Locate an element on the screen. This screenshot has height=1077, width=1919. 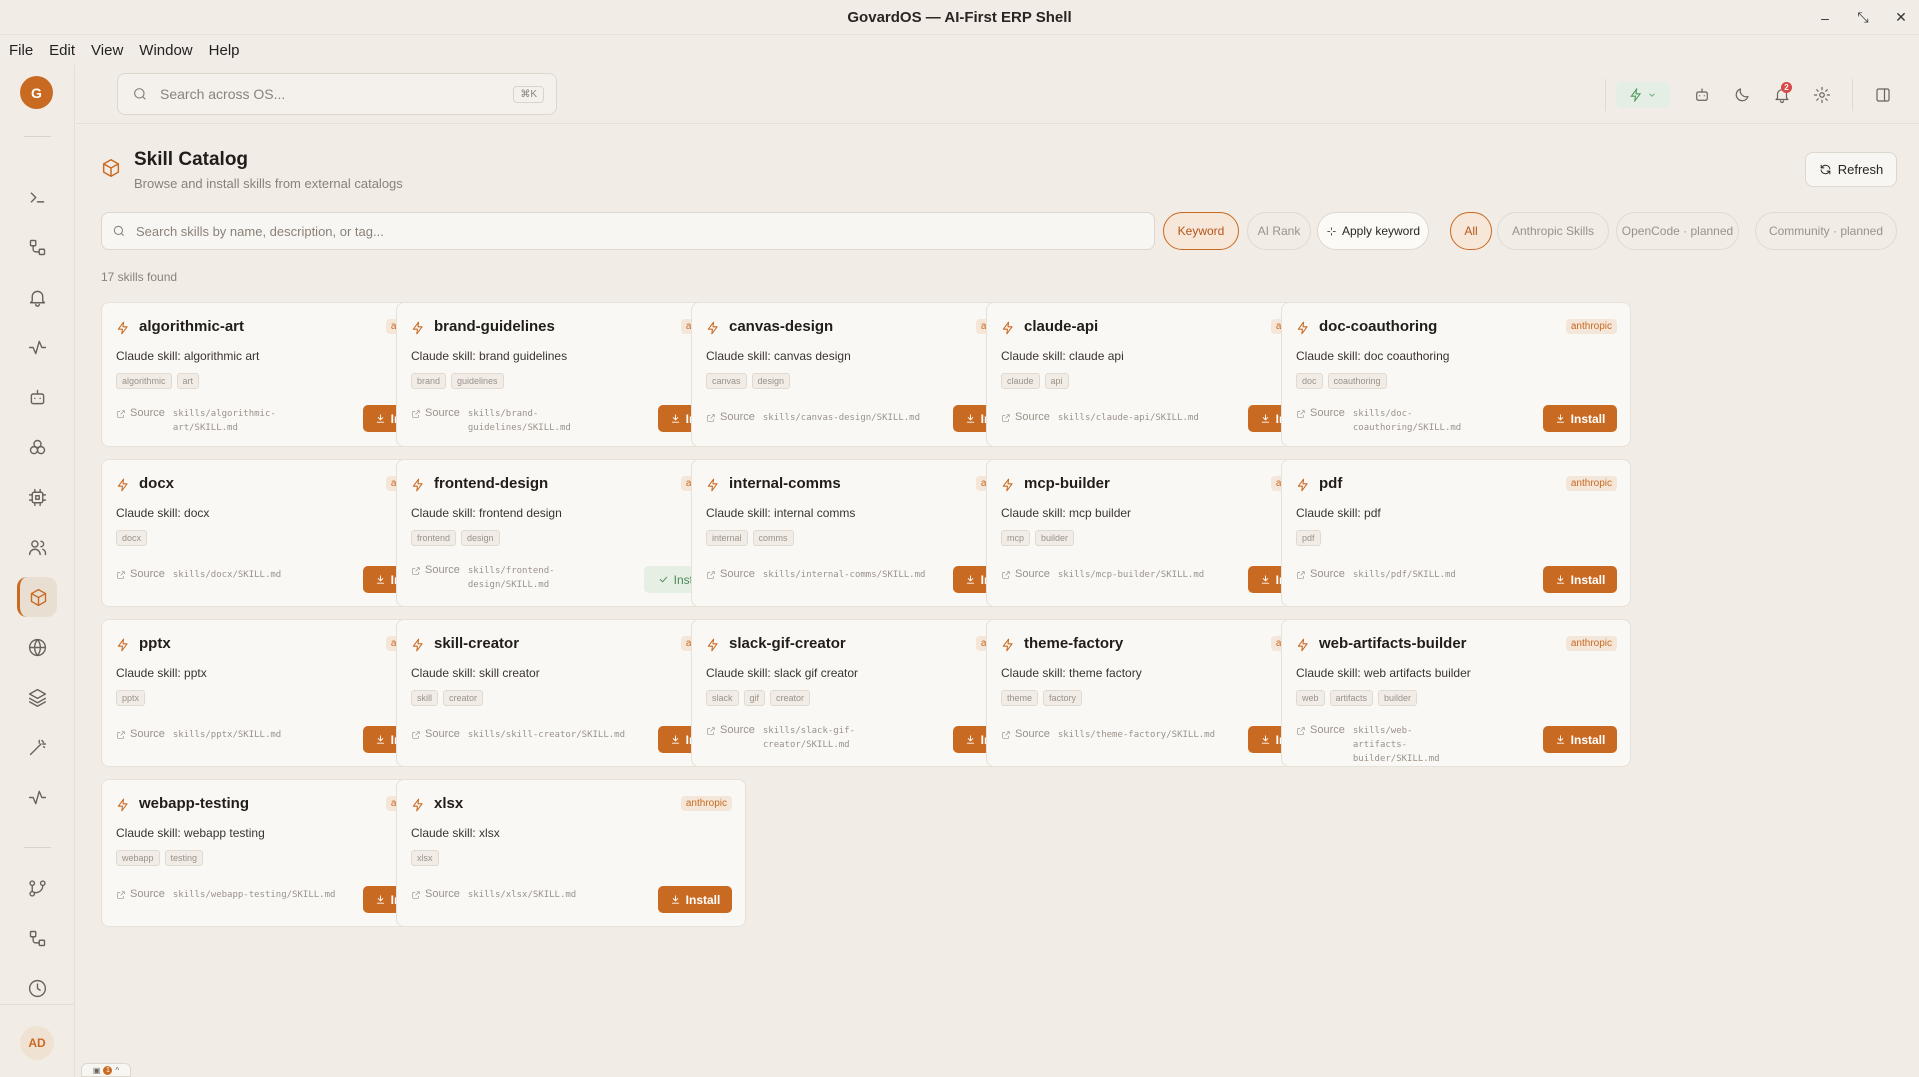
sidebar-item-magic is located at coordinates (37, 747).